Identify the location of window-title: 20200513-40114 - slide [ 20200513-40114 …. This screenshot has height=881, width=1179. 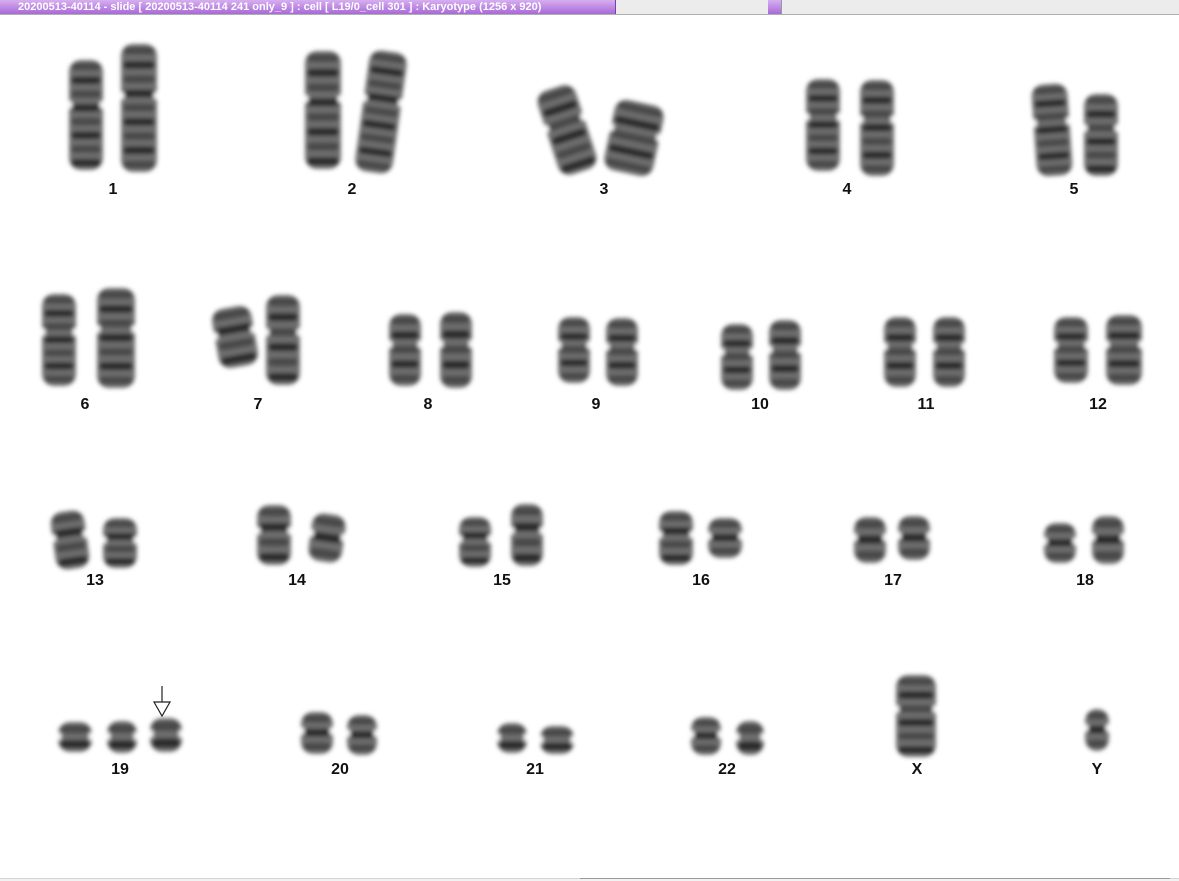
(280, 7).